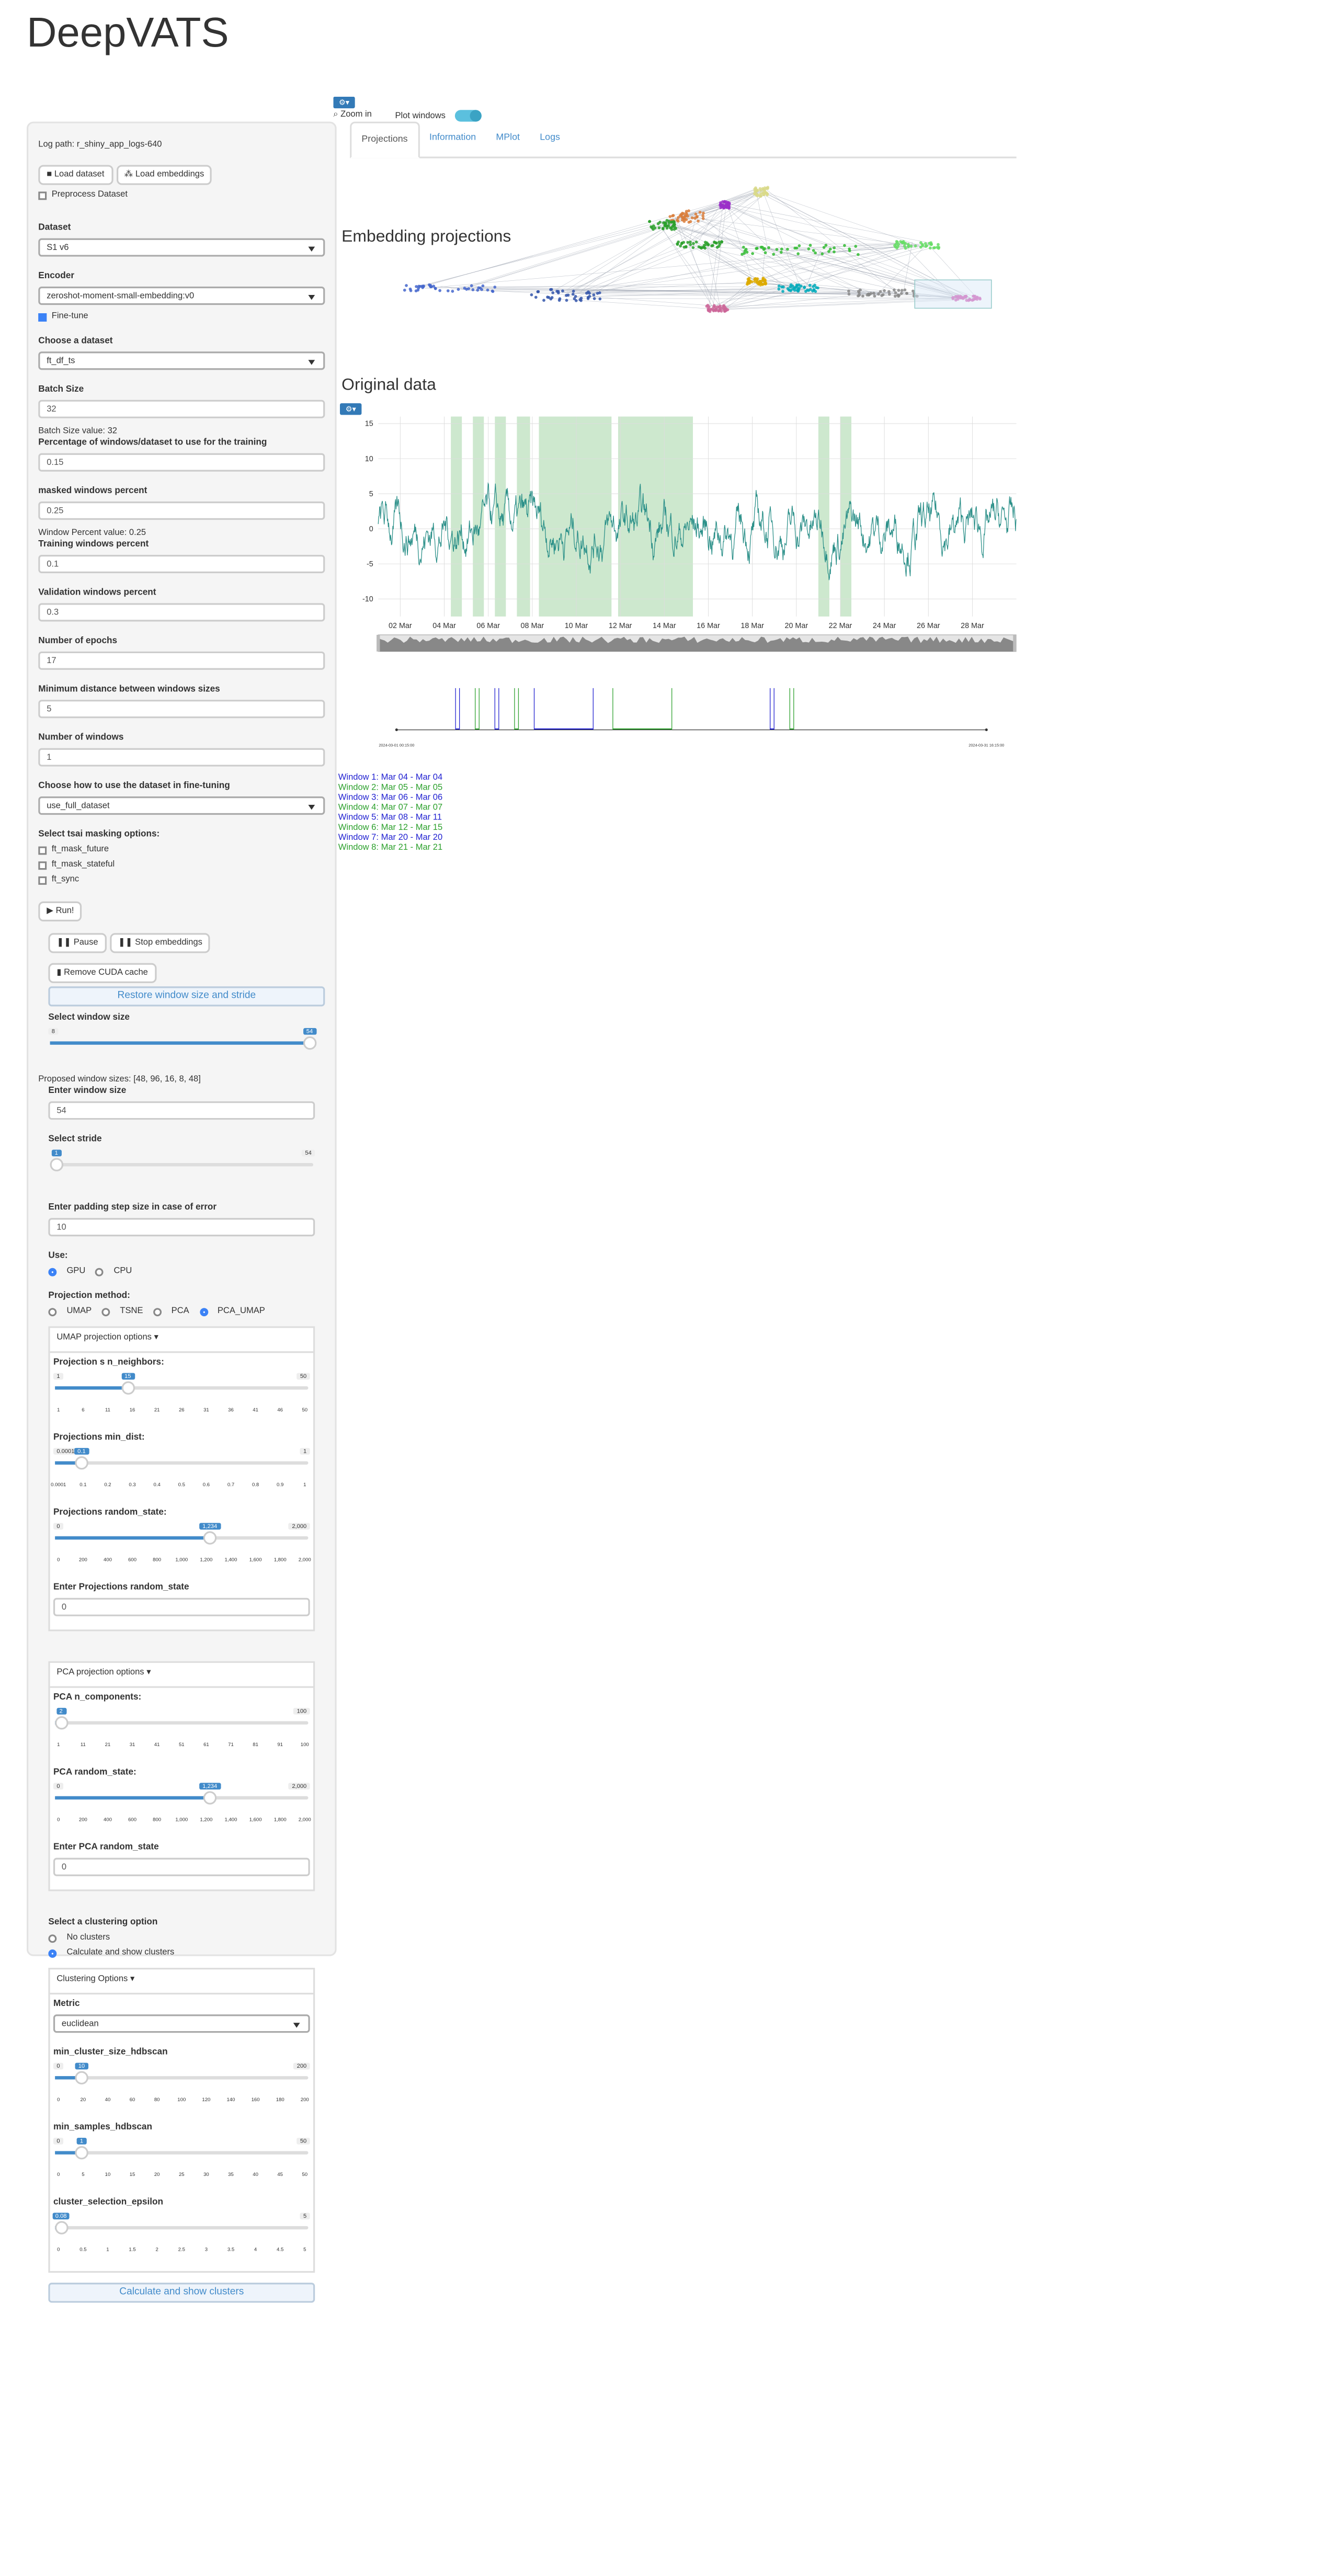  I want to click on tsne-radio, so click(106, 1311).